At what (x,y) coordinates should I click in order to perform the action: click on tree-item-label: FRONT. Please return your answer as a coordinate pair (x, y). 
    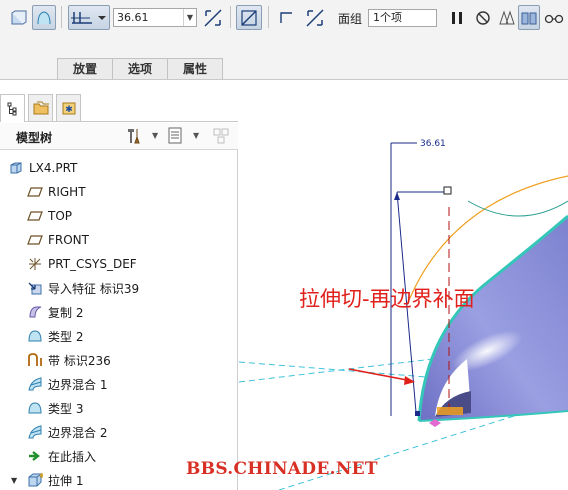
    Looking at the image, I should click on (68, 240).